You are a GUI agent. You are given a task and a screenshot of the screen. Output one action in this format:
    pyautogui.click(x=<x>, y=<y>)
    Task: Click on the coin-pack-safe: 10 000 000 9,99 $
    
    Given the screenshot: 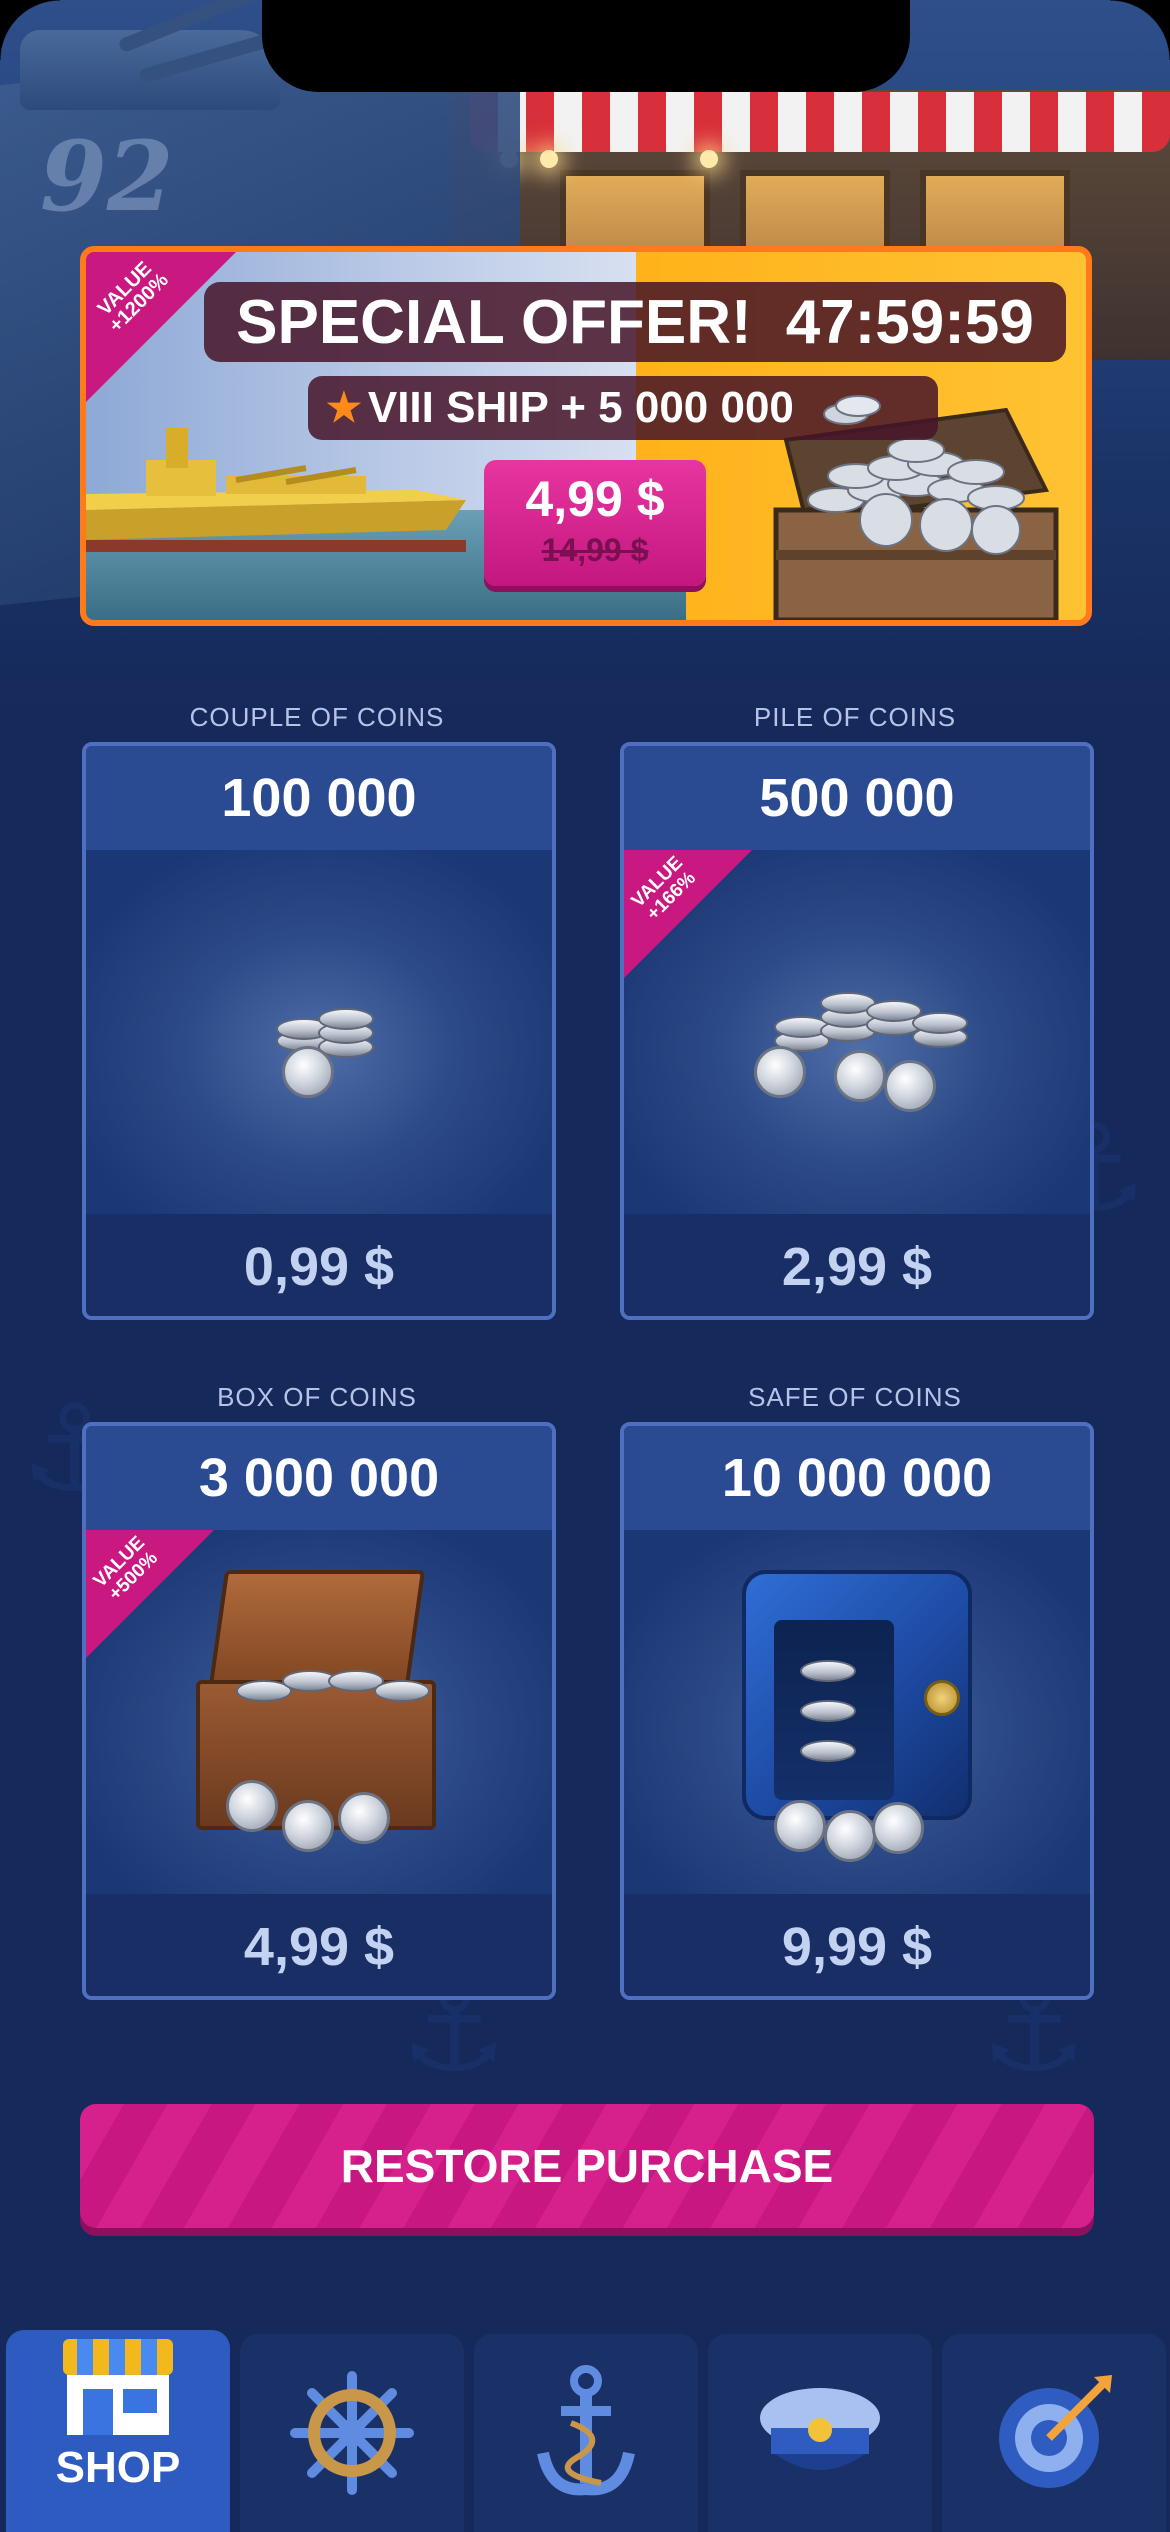 What is the action you would take?
    pyautogui.click(x=857, y=1711)
    